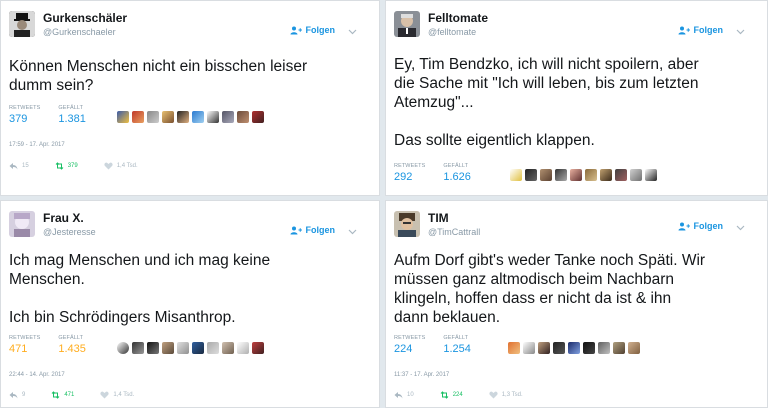 The width and height of the screenshot is (768, 408). What do you see at coordinates (452, 32) in the screenshot?
I see `user-handle: @felltomate` at bounding box center [452, 32].